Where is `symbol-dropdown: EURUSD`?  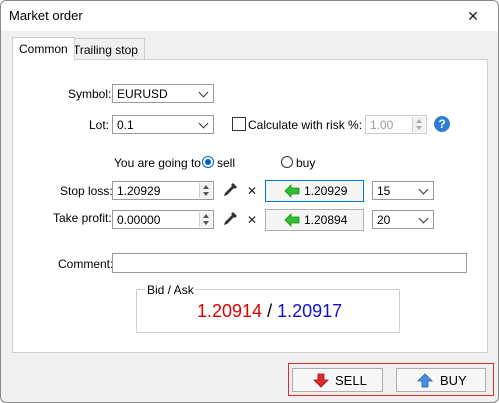 symbol-dropdown: EURUSD is located at coordinates (163, 93).